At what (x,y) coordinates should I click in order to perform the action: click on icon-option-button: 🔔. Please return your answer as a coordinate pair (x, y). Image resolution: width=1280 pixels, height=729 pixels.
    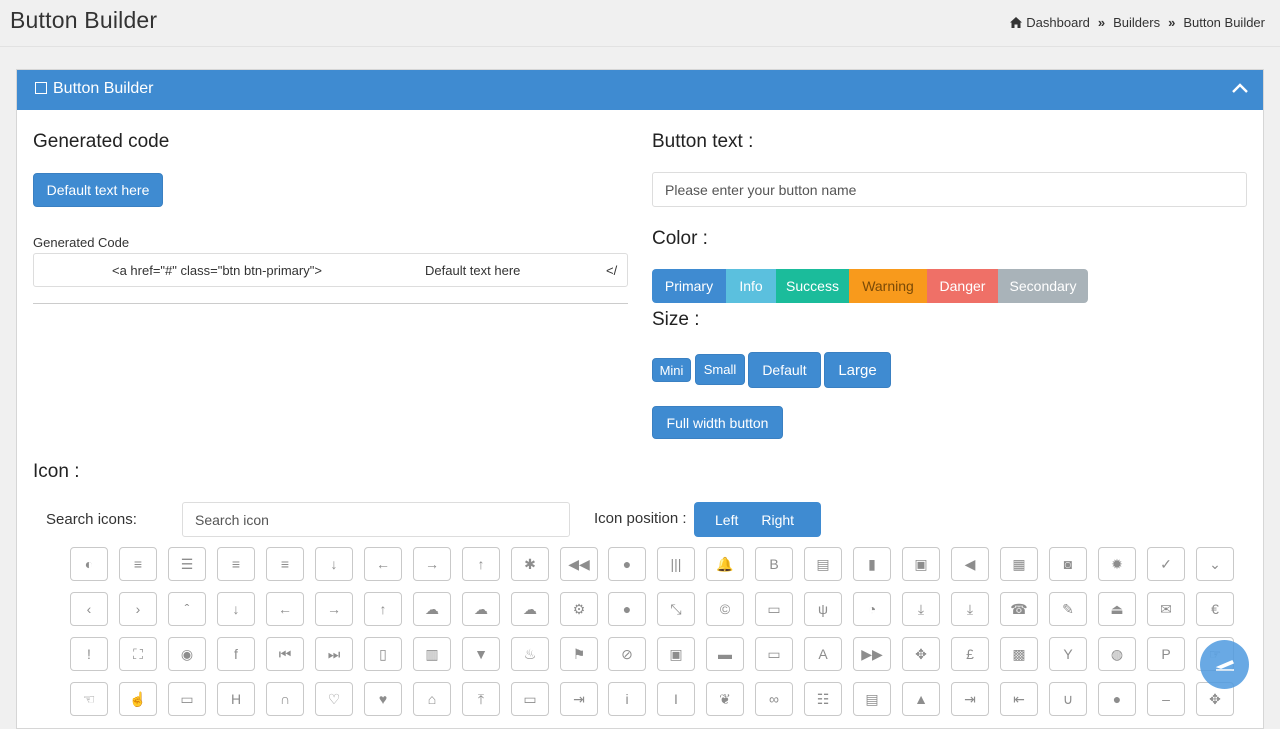
    Looking at the image, I should click on (725, 564).